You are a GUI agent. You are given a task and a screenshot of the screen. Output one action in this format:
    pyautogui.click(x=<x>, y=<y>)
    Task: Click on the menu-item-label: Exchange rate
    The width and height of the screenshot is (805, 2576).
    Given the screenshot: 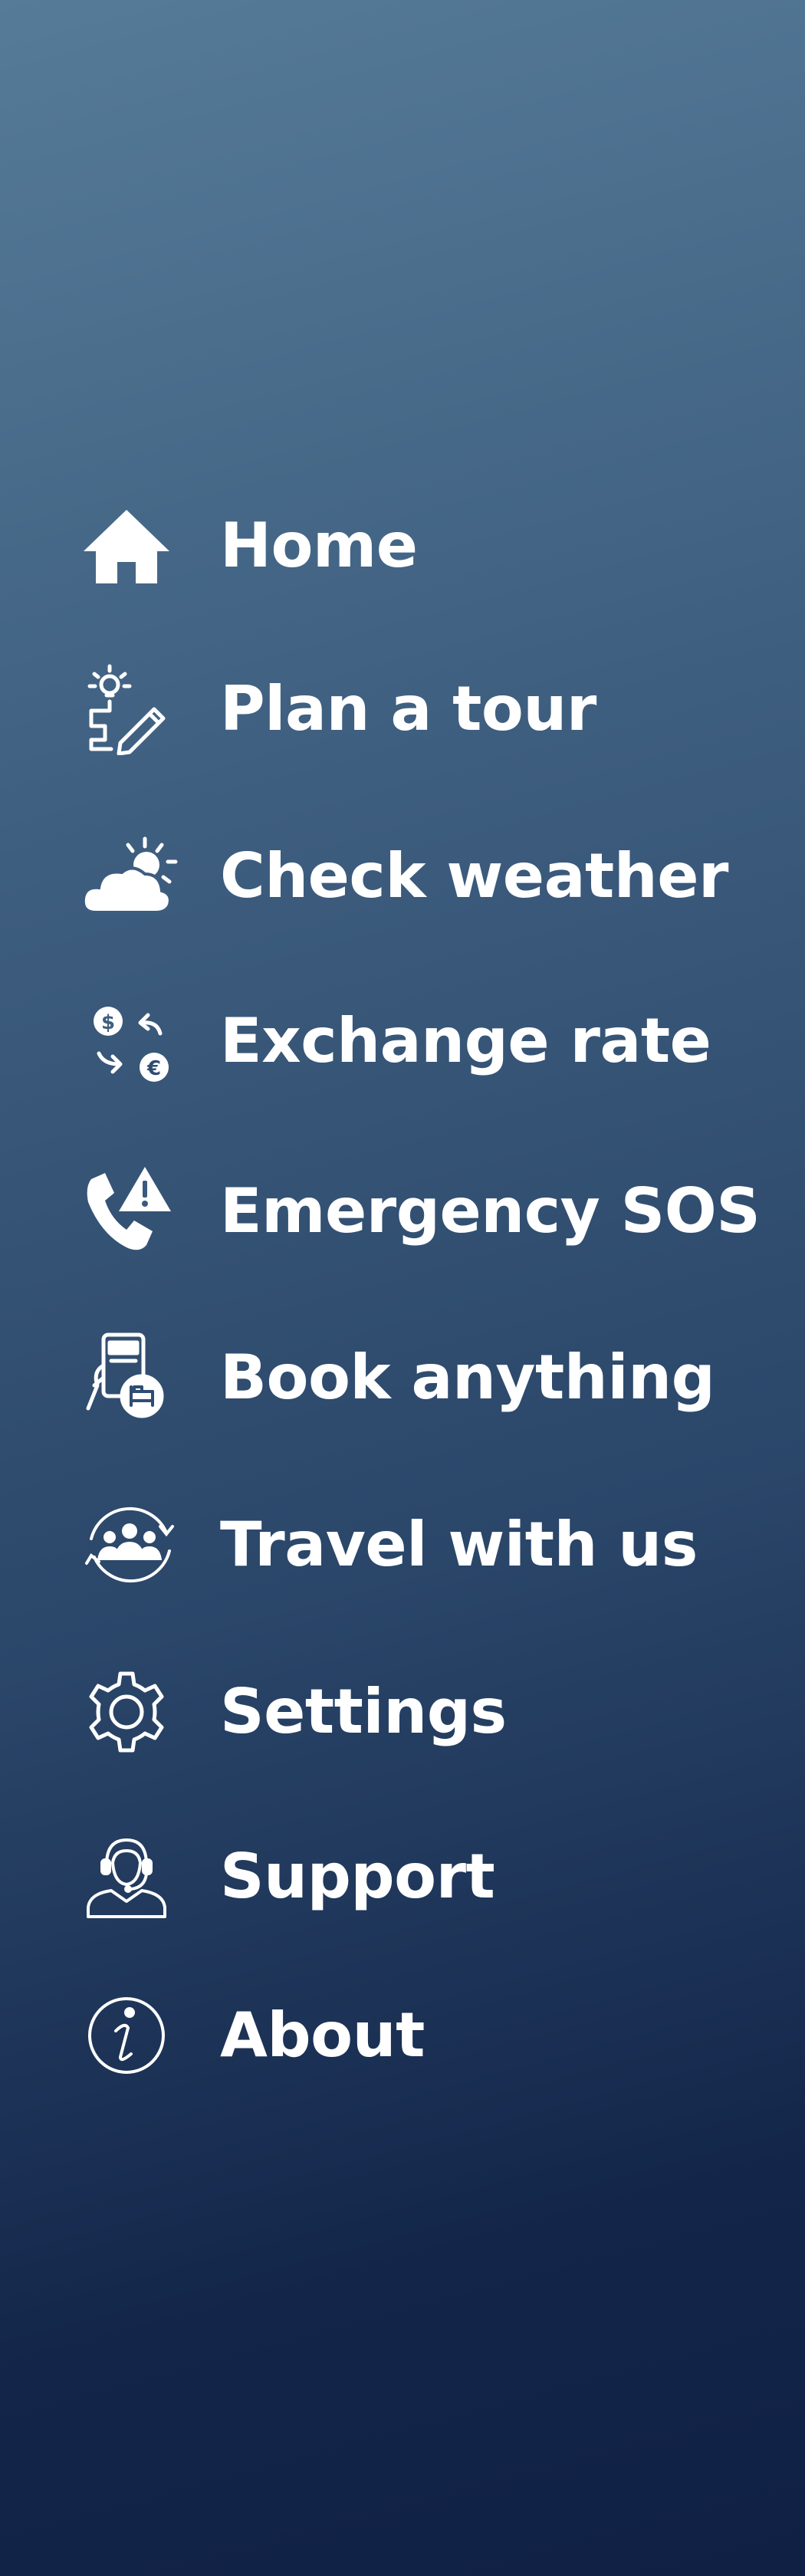 What is the action you would take?
    pyautogui.click(x=465, y=1040)
    